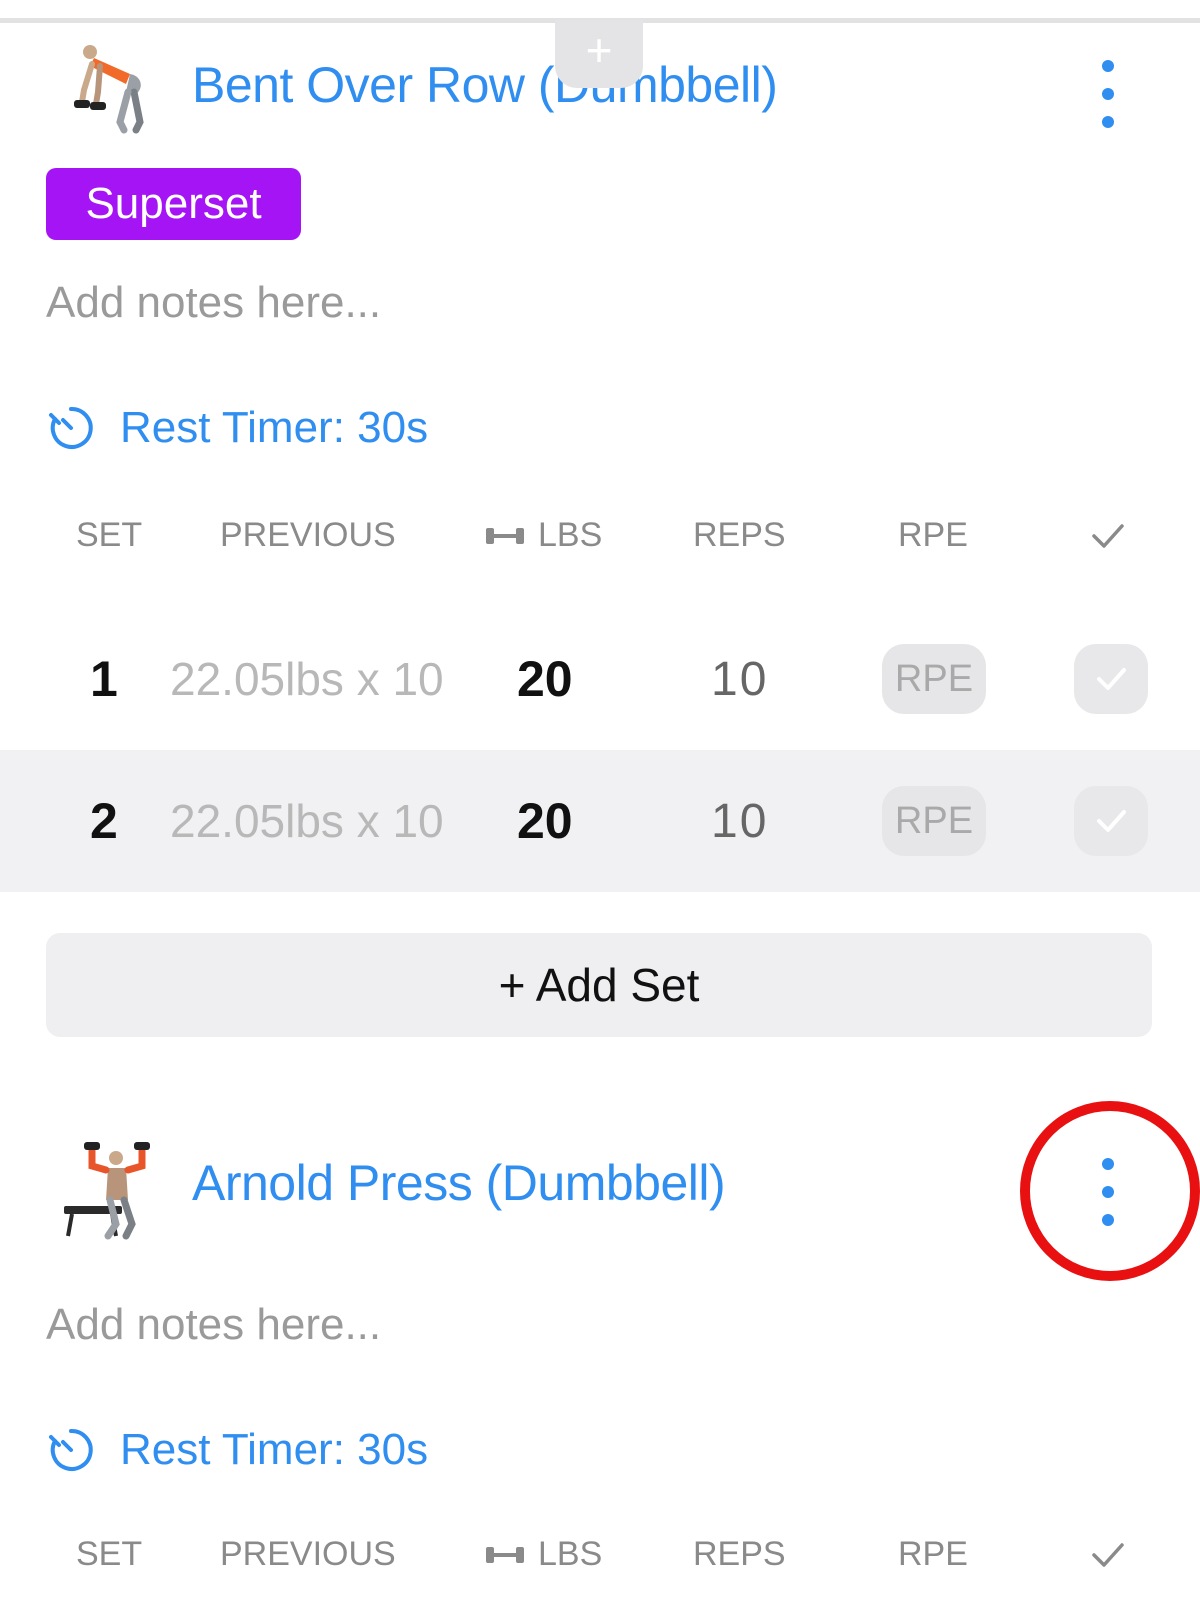  What do you see at coordinates (104, 679) in the screenshot?
I see `set-number: 1` at bounding box center [104, 679].